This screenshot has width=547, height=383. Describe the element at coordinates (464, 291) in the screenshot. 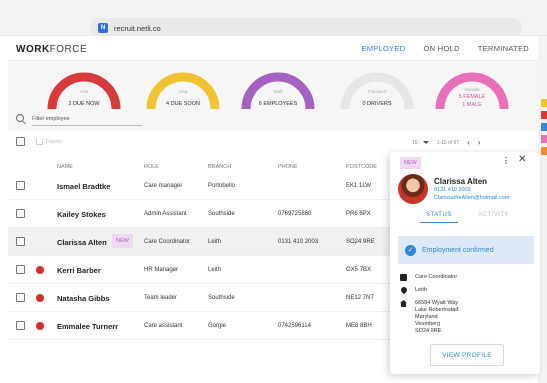

I see `branch-info: Leith` at that location.